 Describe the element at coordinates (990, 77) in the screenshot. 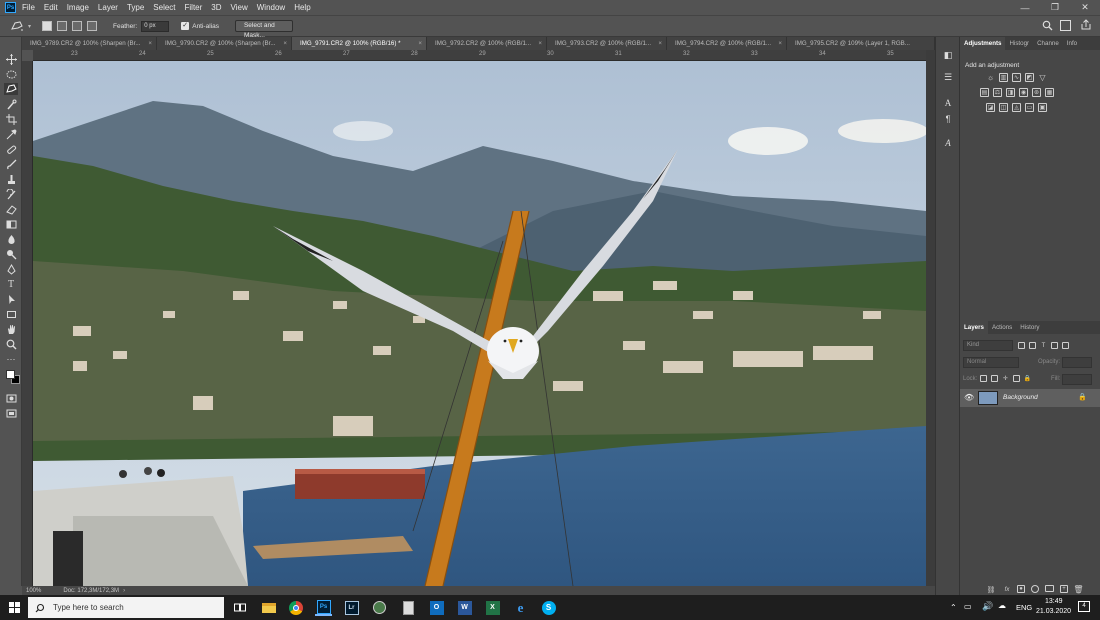

I see `brightness-icon: ☼` at that location.